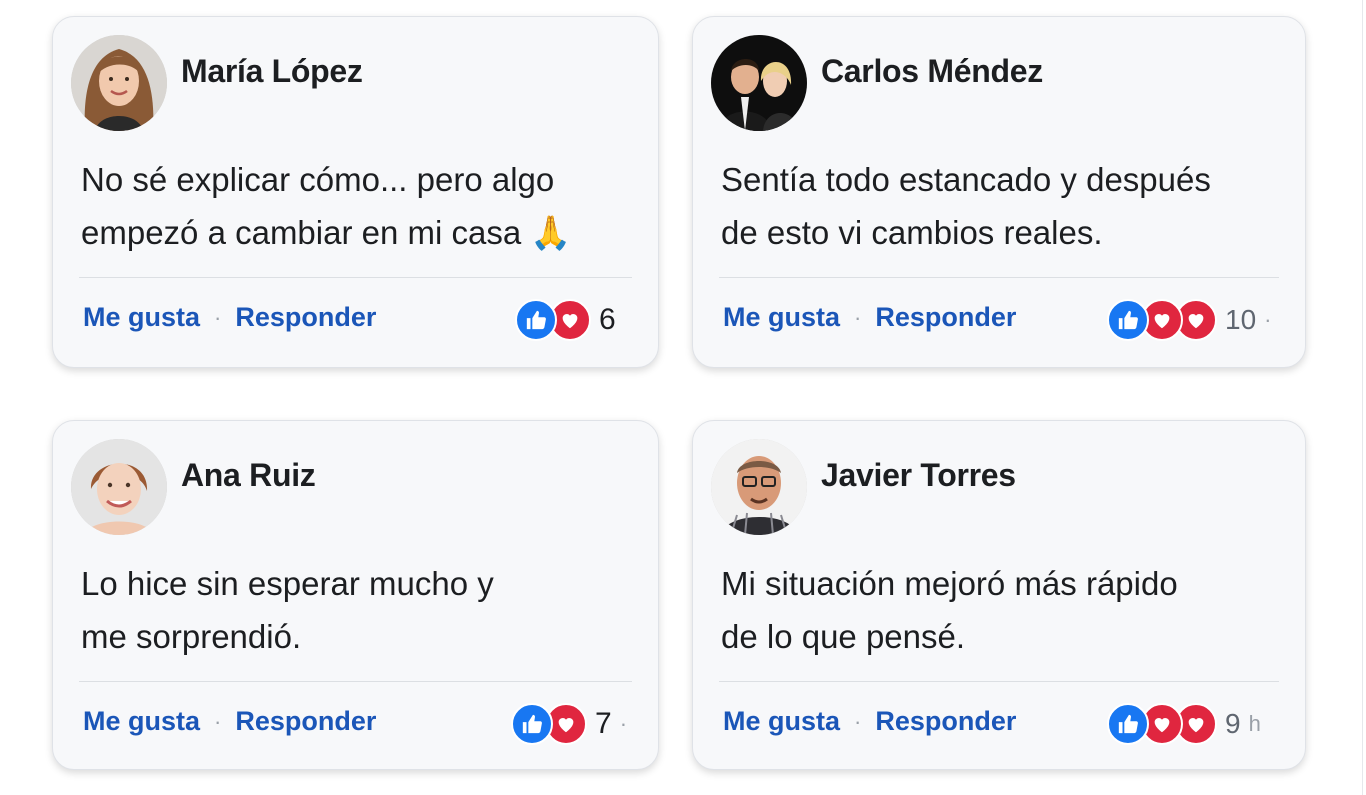 This screenshot has height=795, width=1366. What do you see at coordinates (565, 320) in the screenshot?
I see `reaction-summary: 6` at bounding box center [565, 320].